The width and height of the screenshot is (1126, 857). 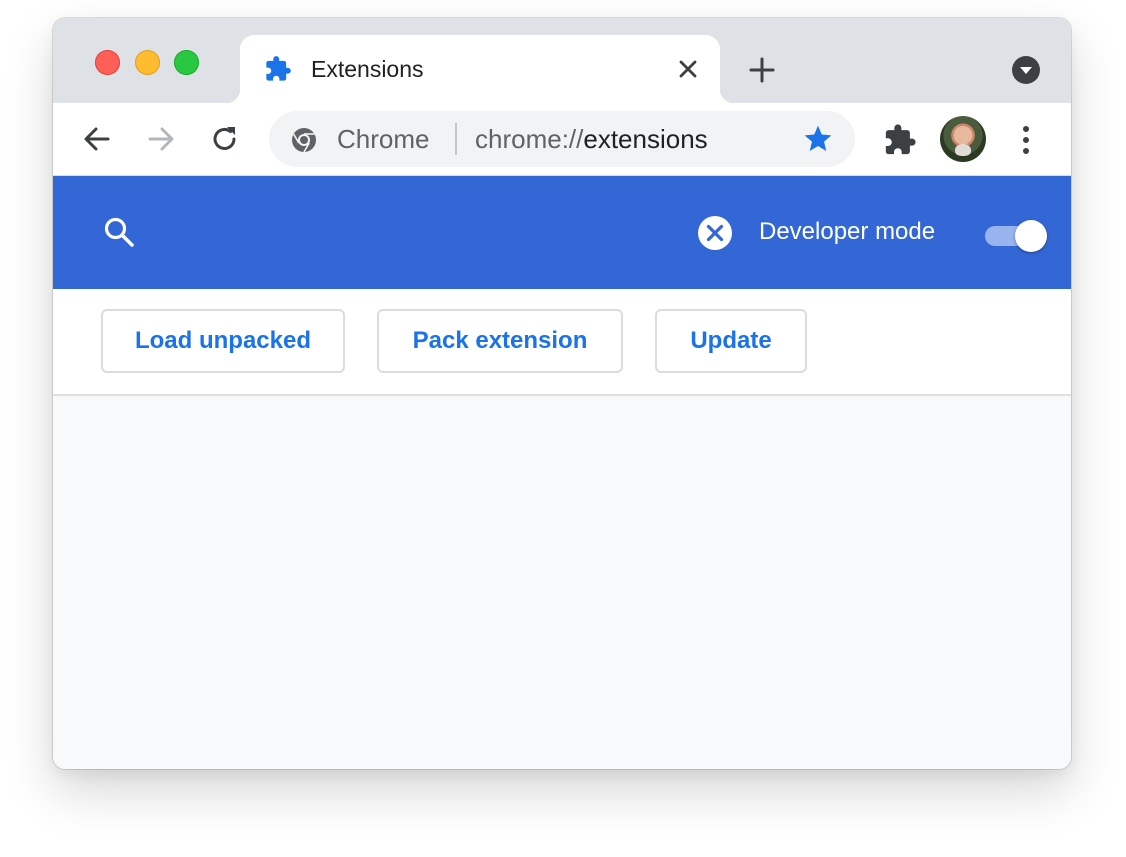 What do you see at coordinates (645, 139) in the screenshot?
I see `url-path: extensions` at bounding box center [645, 139].